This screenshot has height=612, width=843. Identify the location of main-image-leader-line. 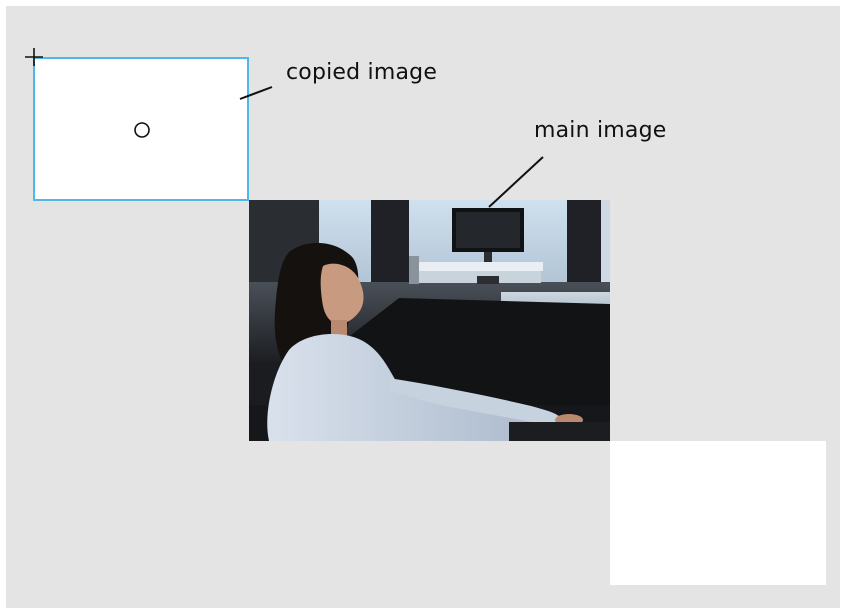
(516, 182).